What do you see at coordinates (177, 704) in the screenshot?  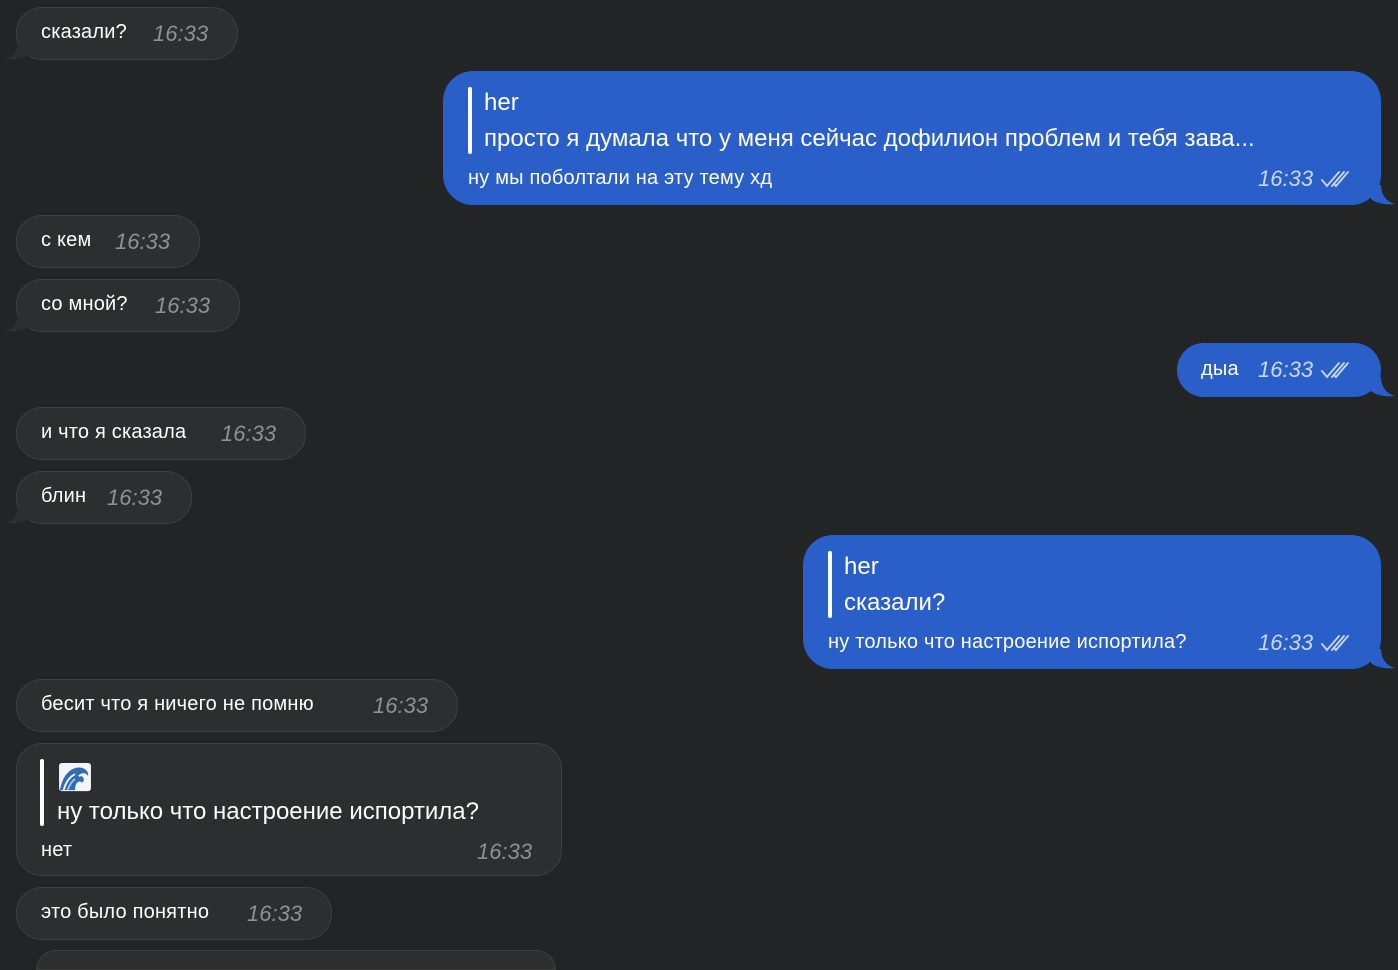 I see `message-text: бесит что я ничего не помню` at bounding box center [177, 704].